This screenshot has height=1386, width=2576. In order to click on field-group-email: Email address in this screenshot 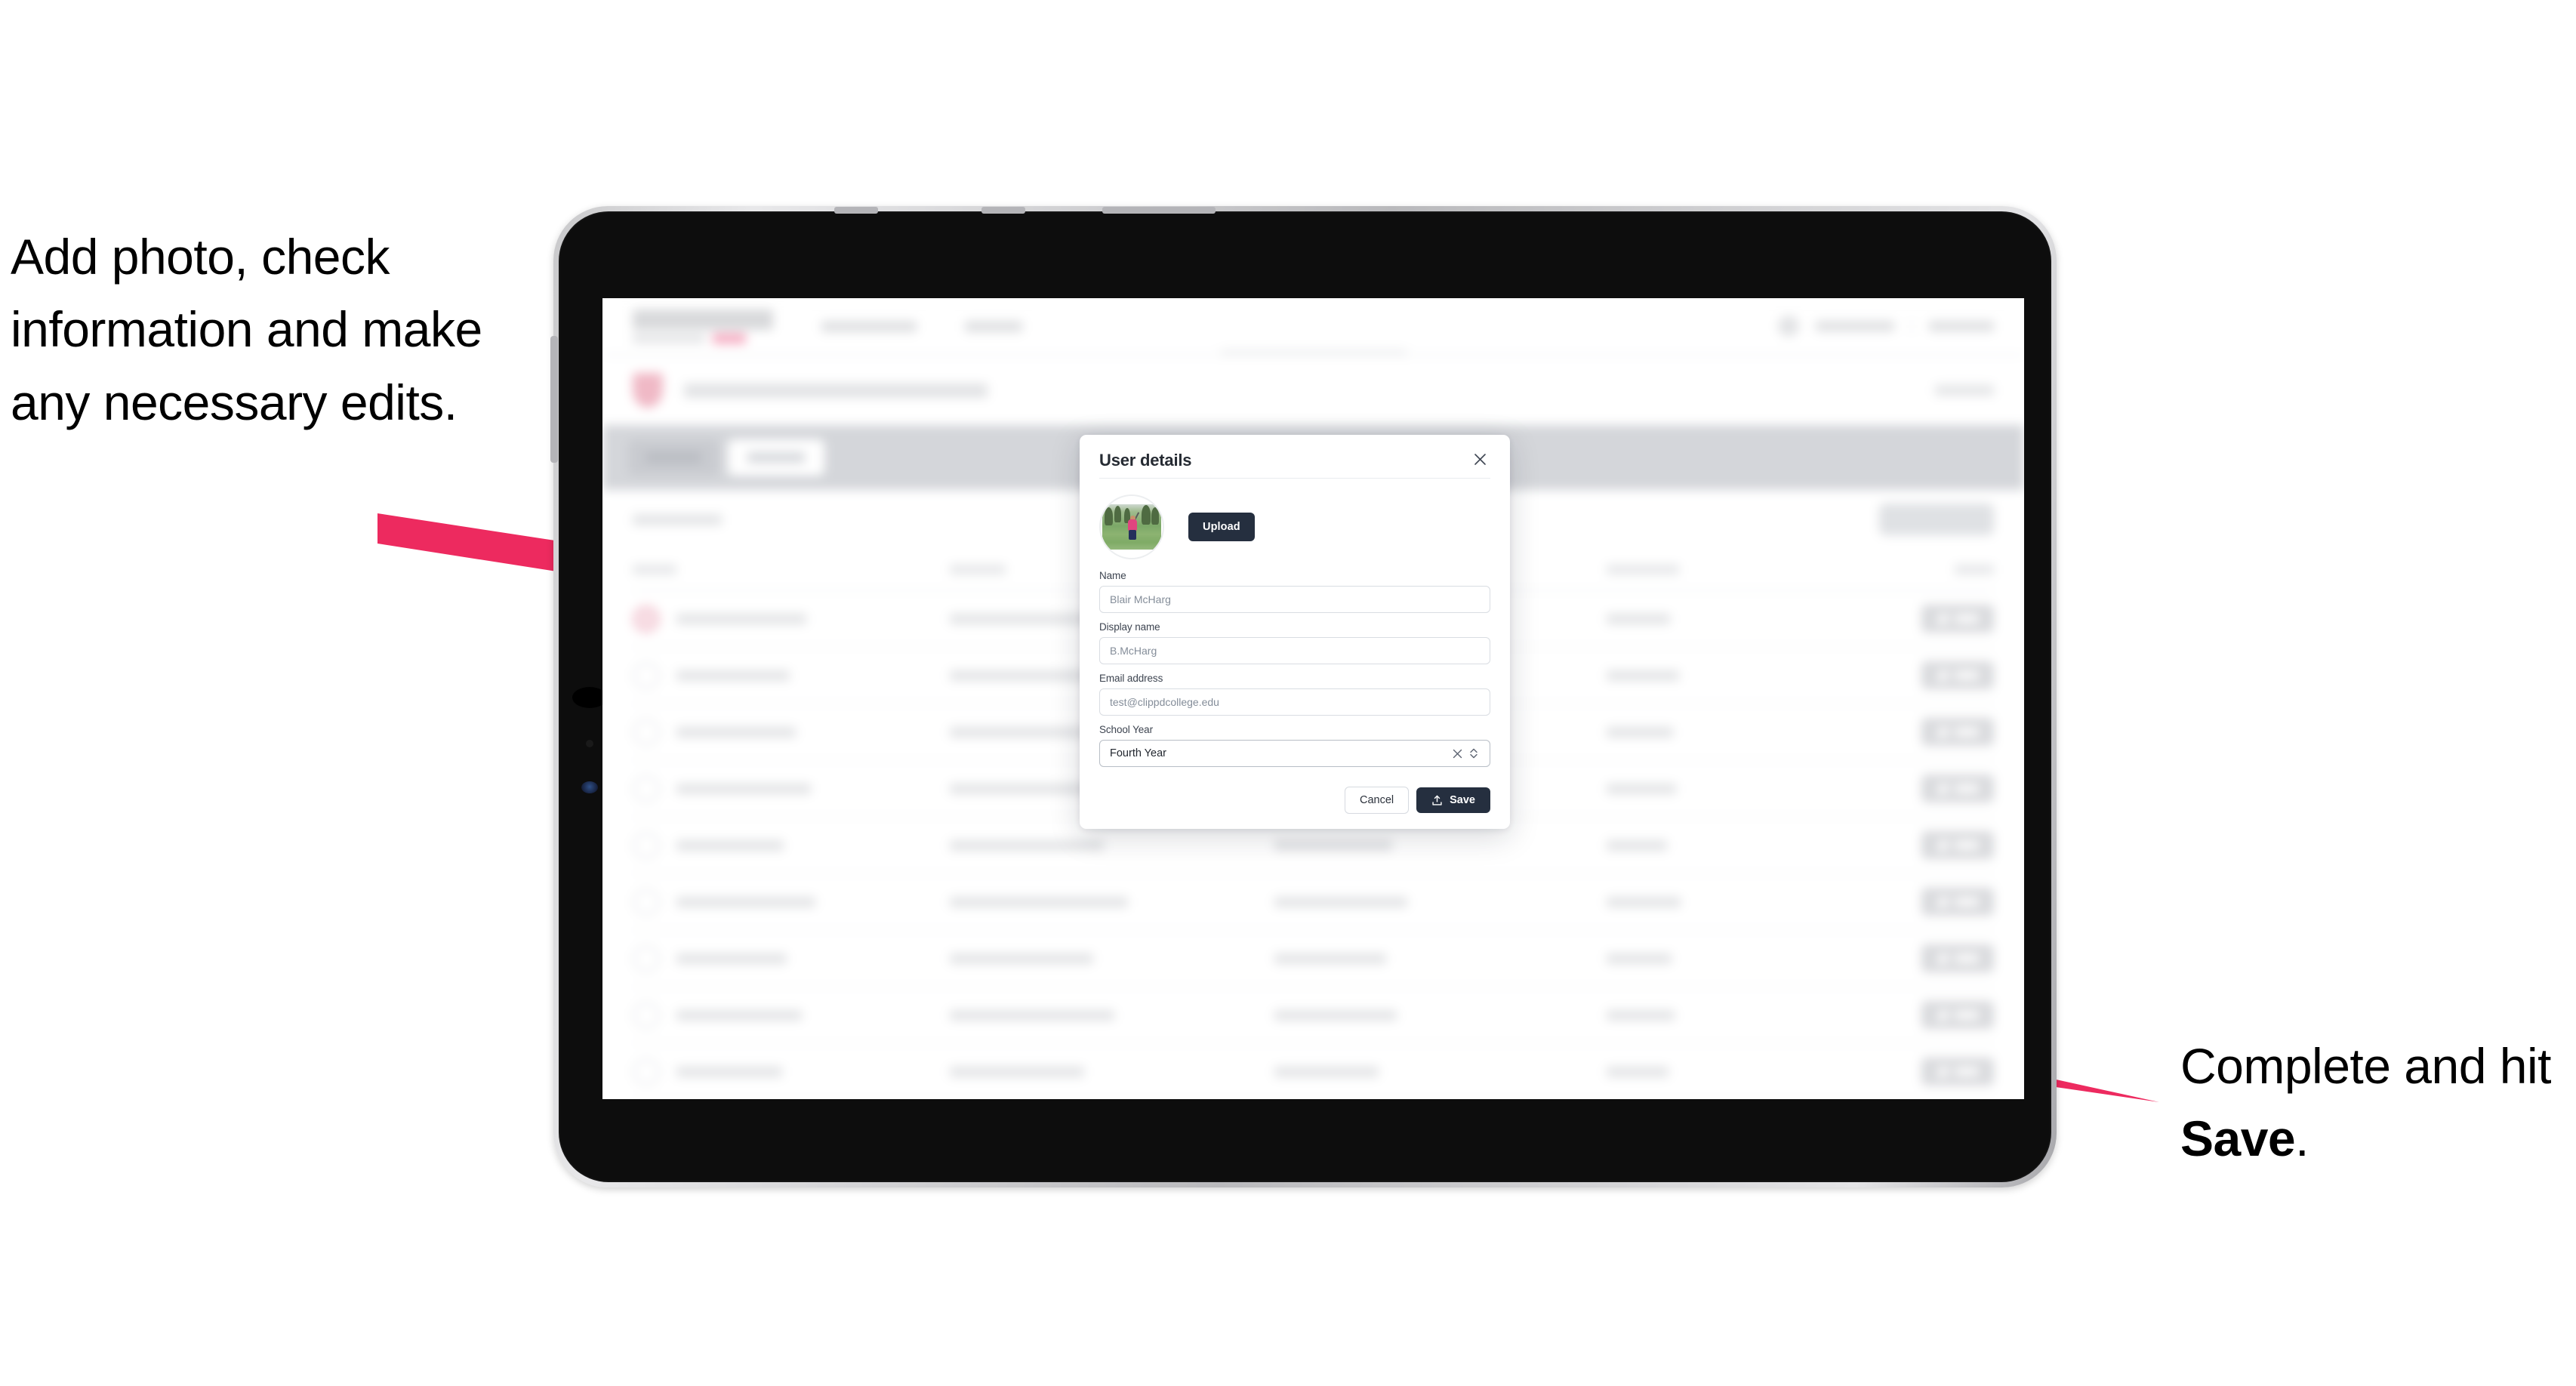, I will do `click(1294, 694)`.